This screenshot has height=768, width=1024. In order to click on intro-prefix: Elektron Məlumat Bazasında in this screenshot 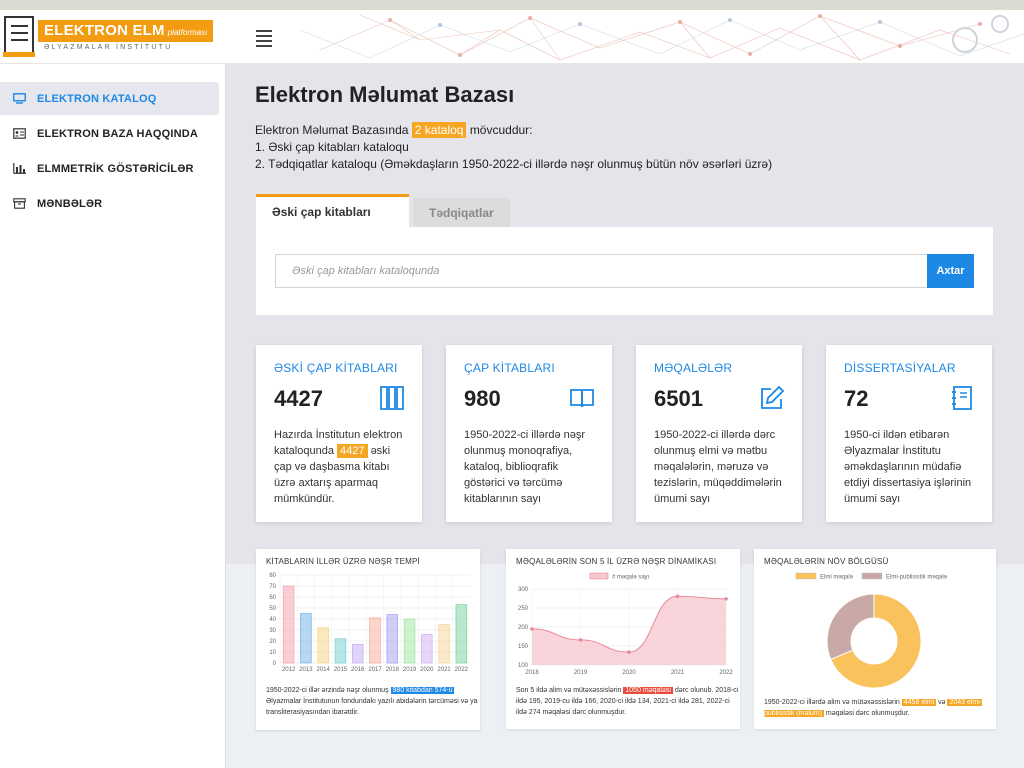, I will do `click(332, 130)`.